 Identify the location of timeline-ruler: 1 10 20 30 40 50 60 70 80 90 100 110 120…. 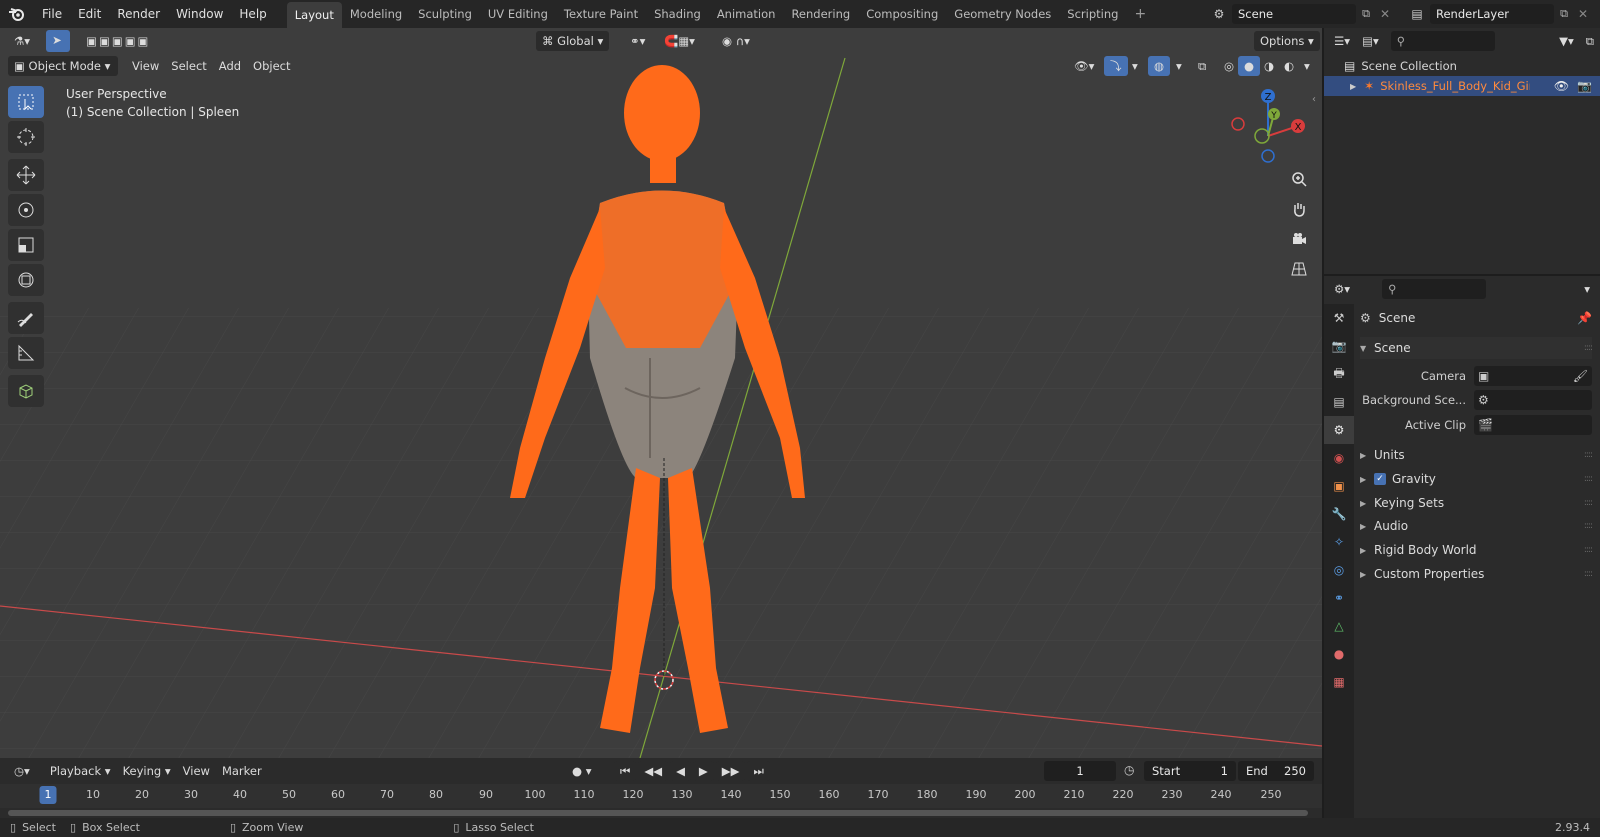
(661, 796).